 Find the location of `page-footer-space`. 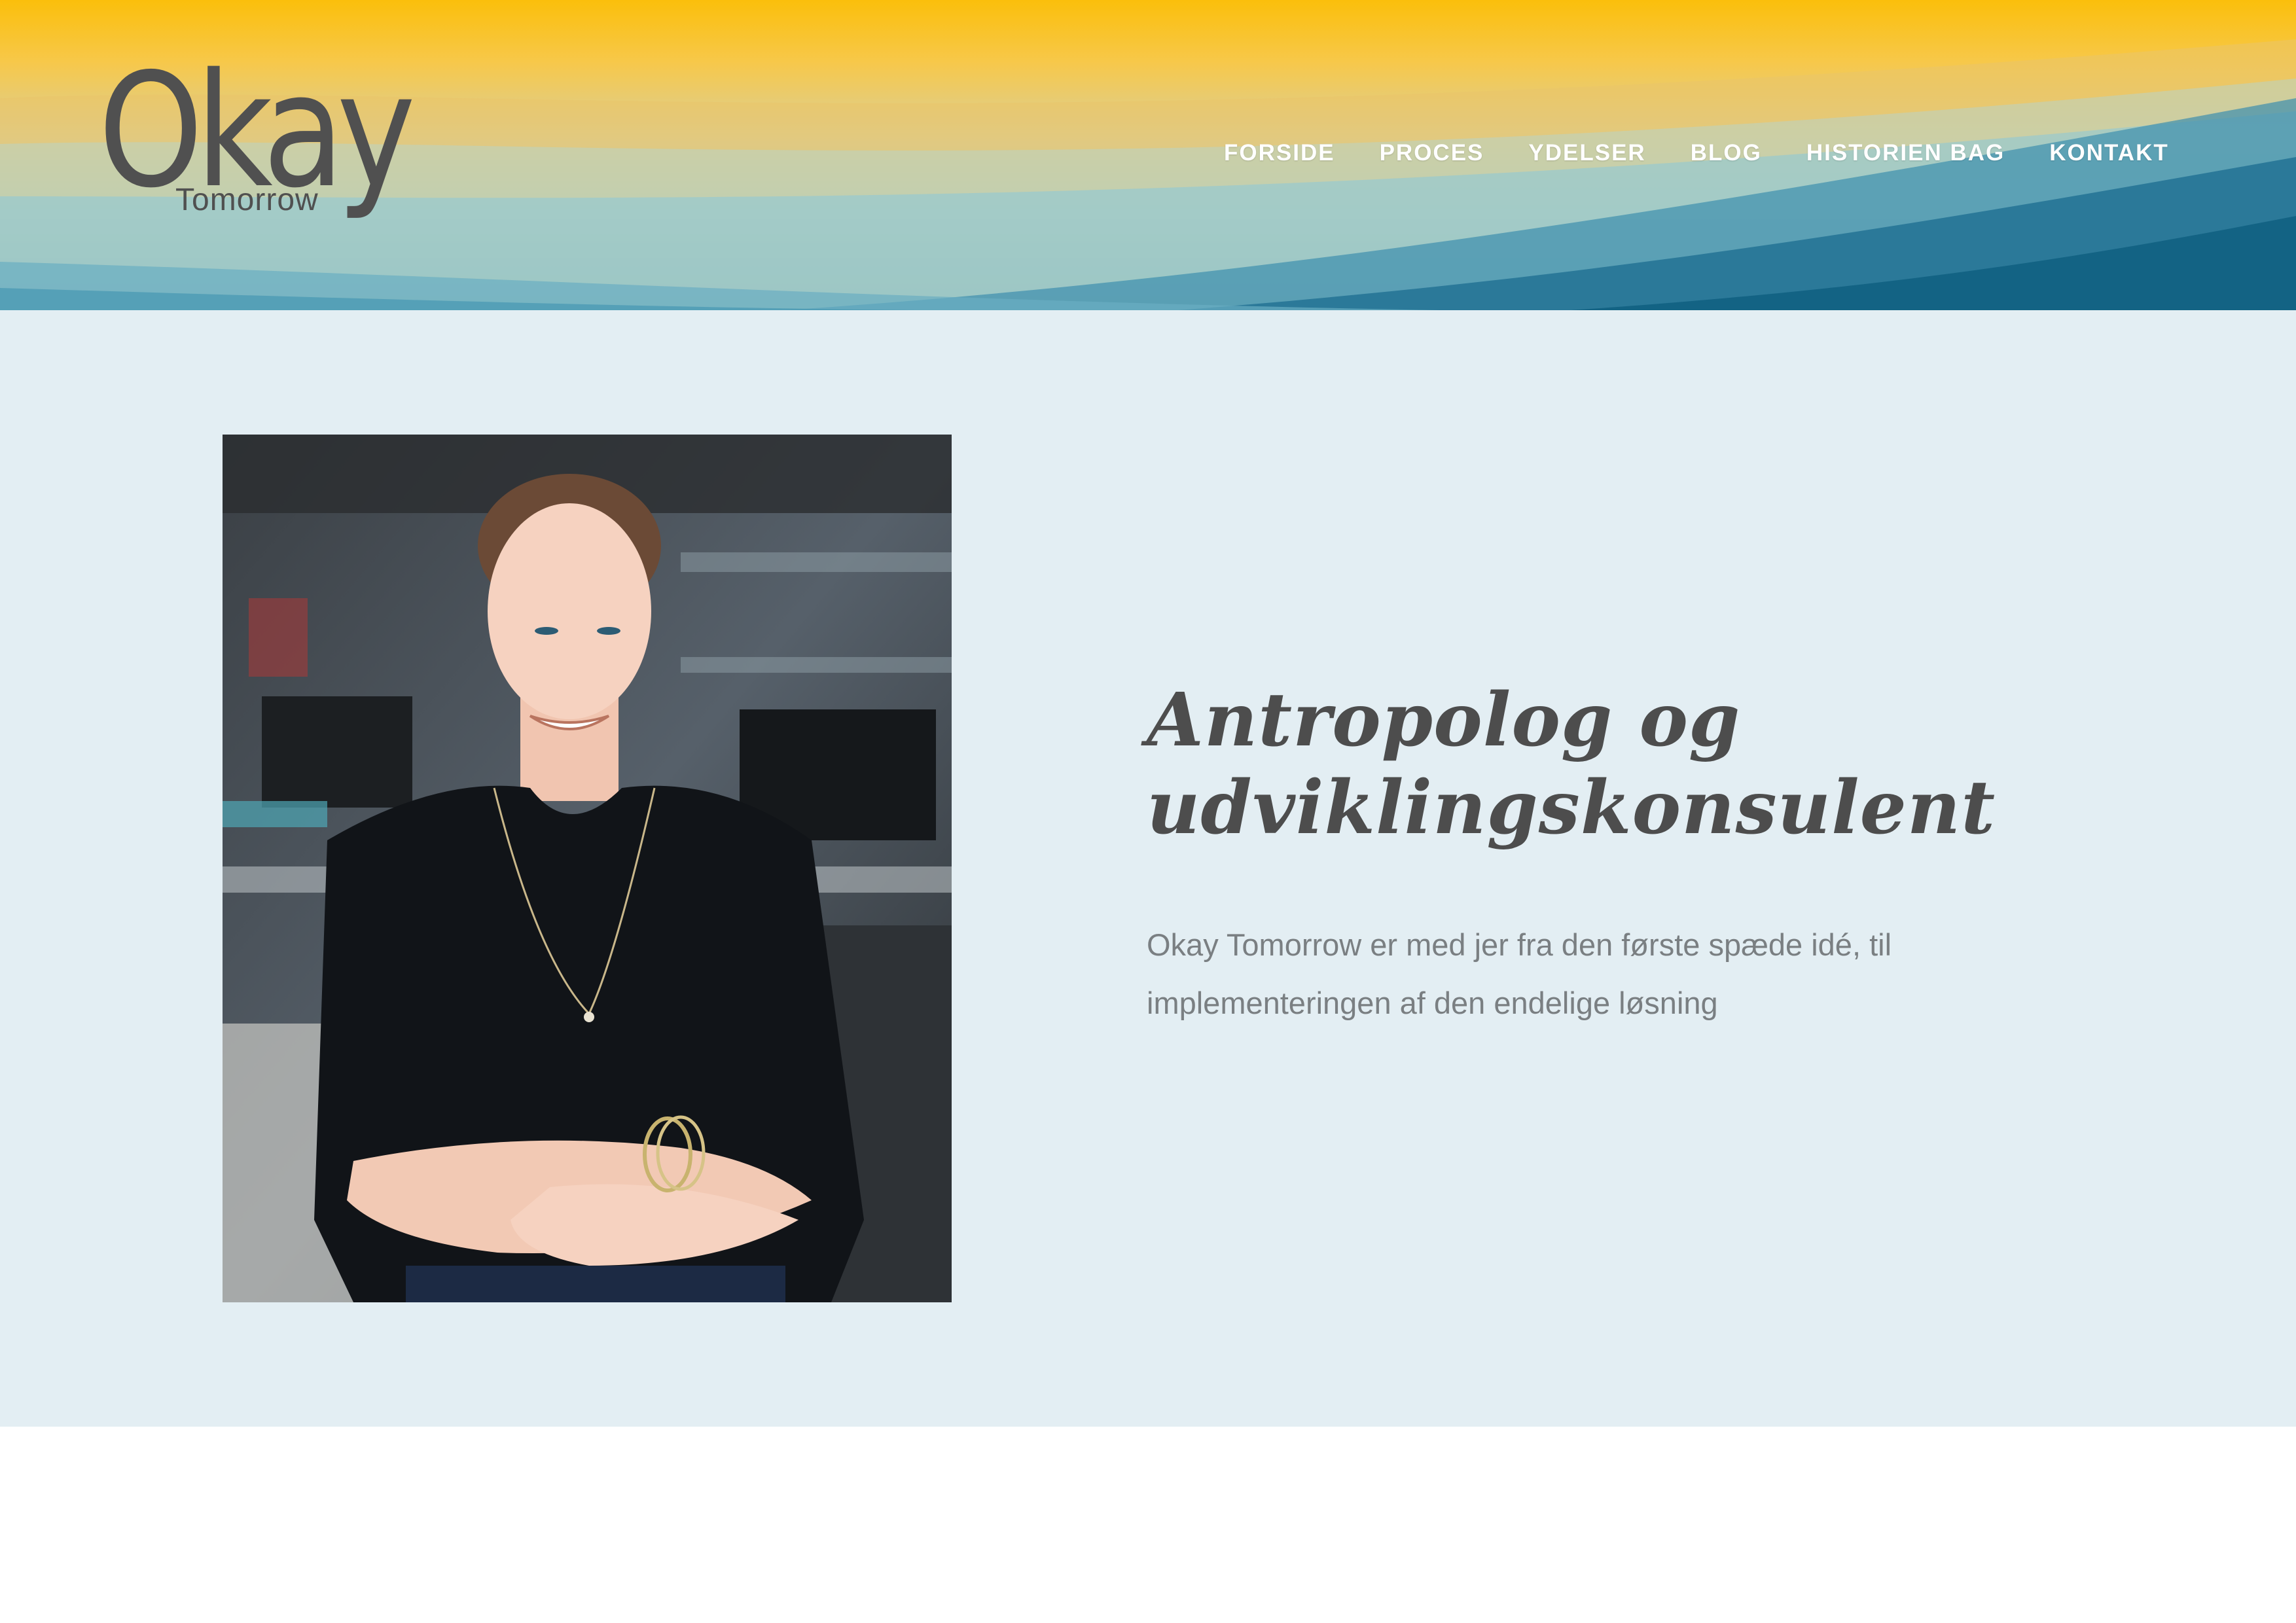

page-footer-space is located at coordinates (1148, 1525).